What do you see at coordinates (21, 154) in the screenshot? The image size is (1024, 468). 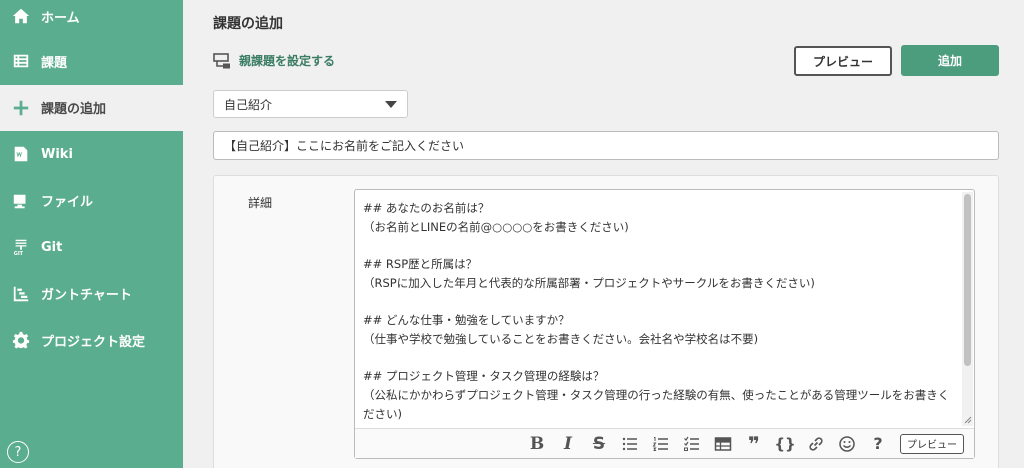 I see `wiki-icon` at bounding box center [21, 154].